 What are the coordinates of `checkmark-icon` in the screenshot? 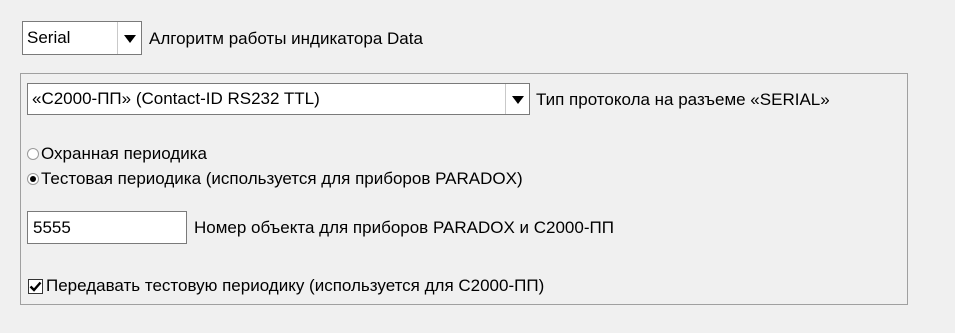 It's located at (35, 286).